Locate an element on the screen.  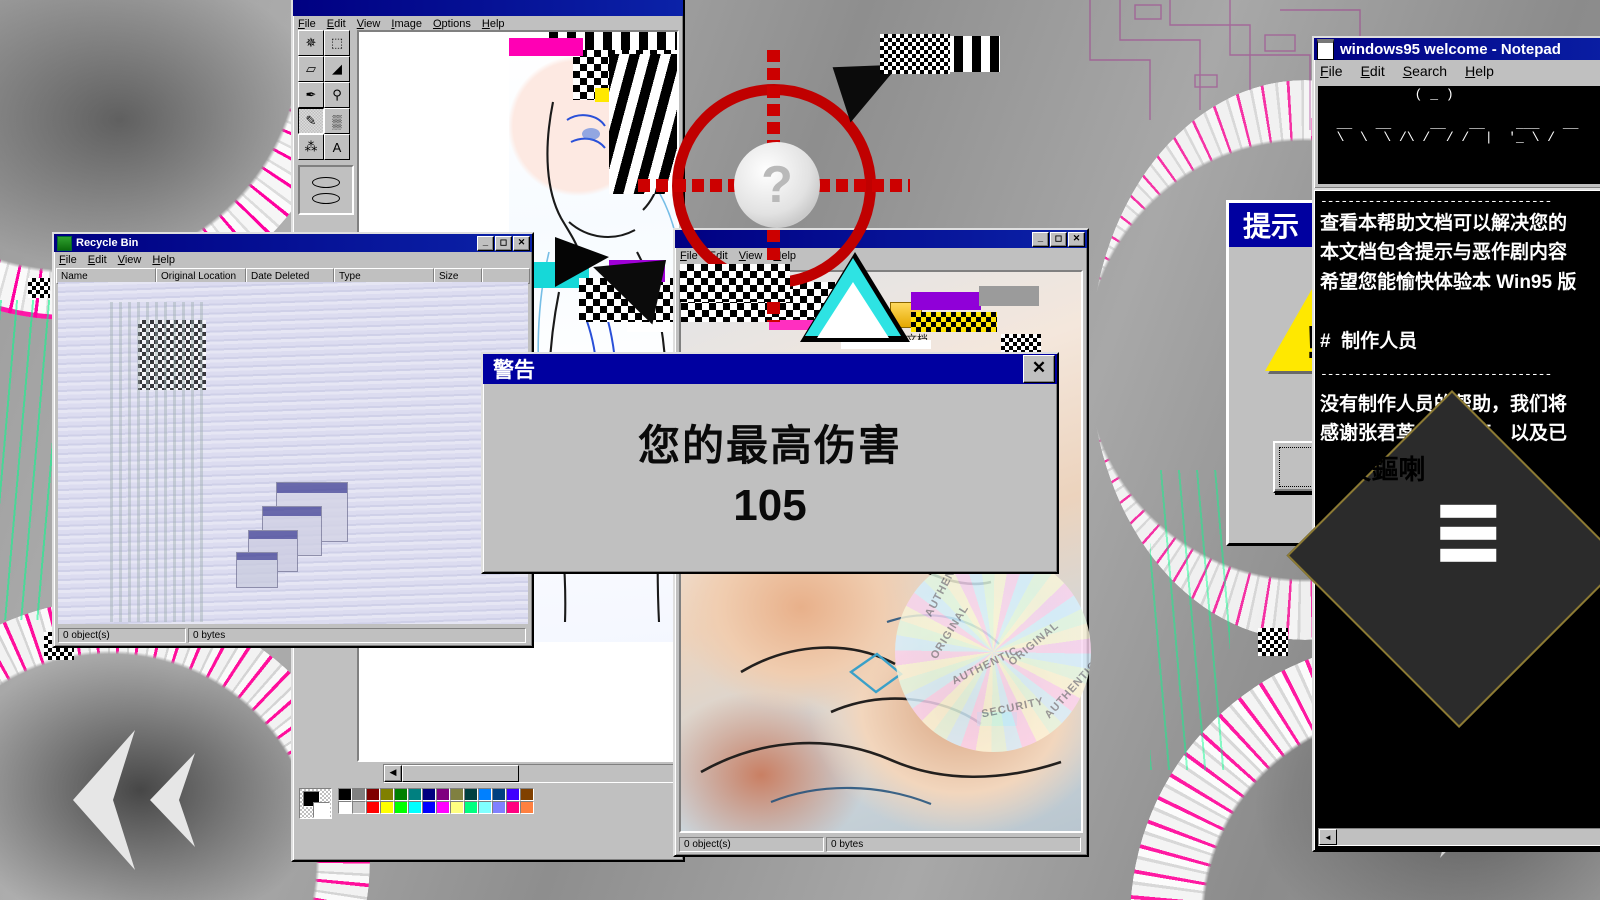
palette-swatch-r2-c11 is located at coordinates (485, 807).